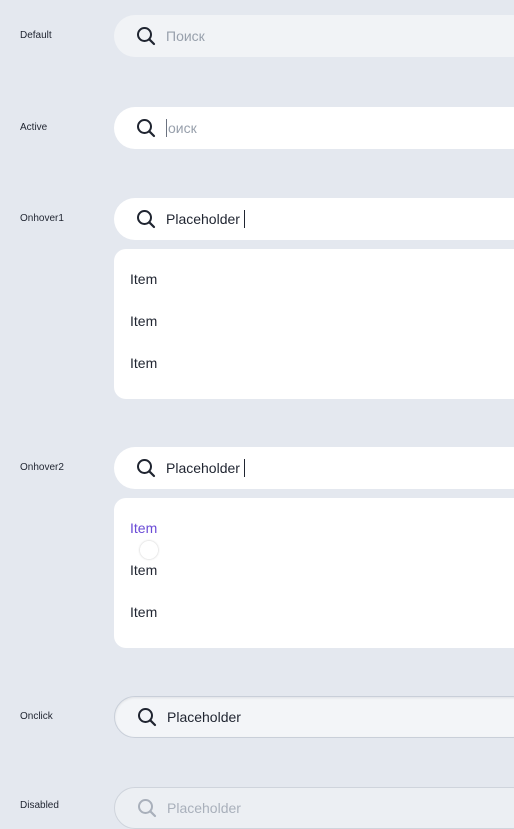 This screenshot has height=829, width=514. I want to click on dropdown-hover1: Item Item Item, so click(314, 324).